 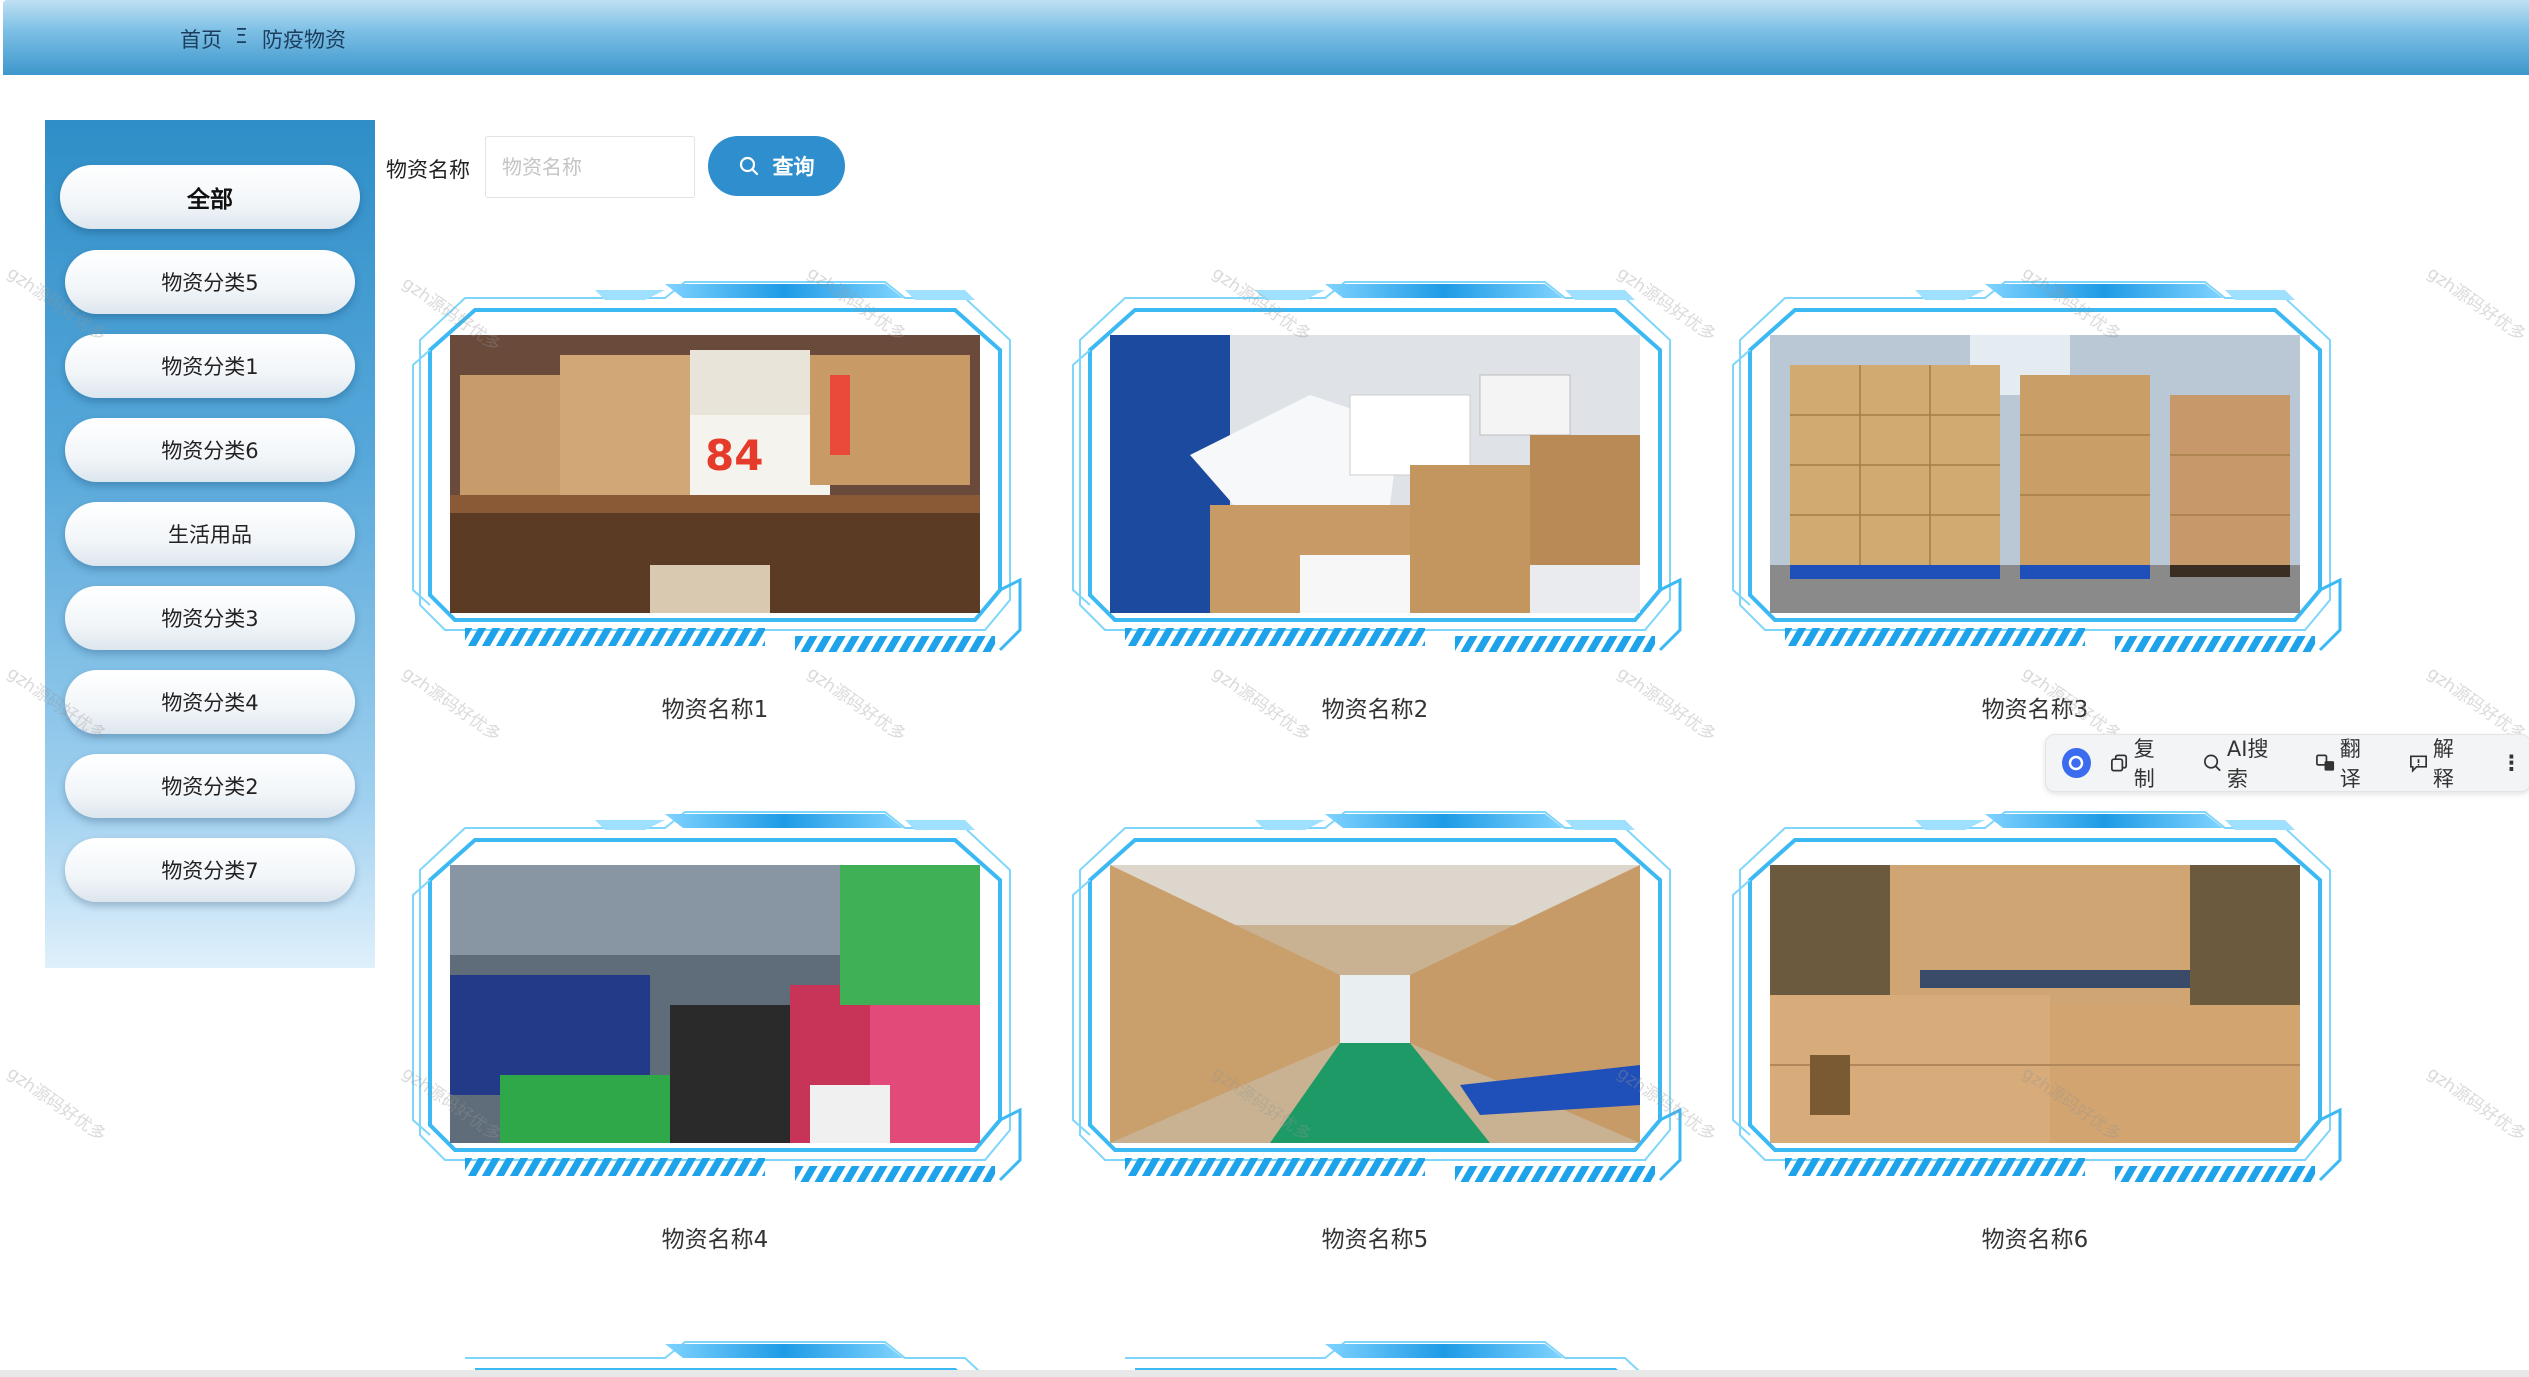 What do you see at coordinates (1266, 37) in the screenshot?
I see `top-bar` at bounding box center [1266, 37].